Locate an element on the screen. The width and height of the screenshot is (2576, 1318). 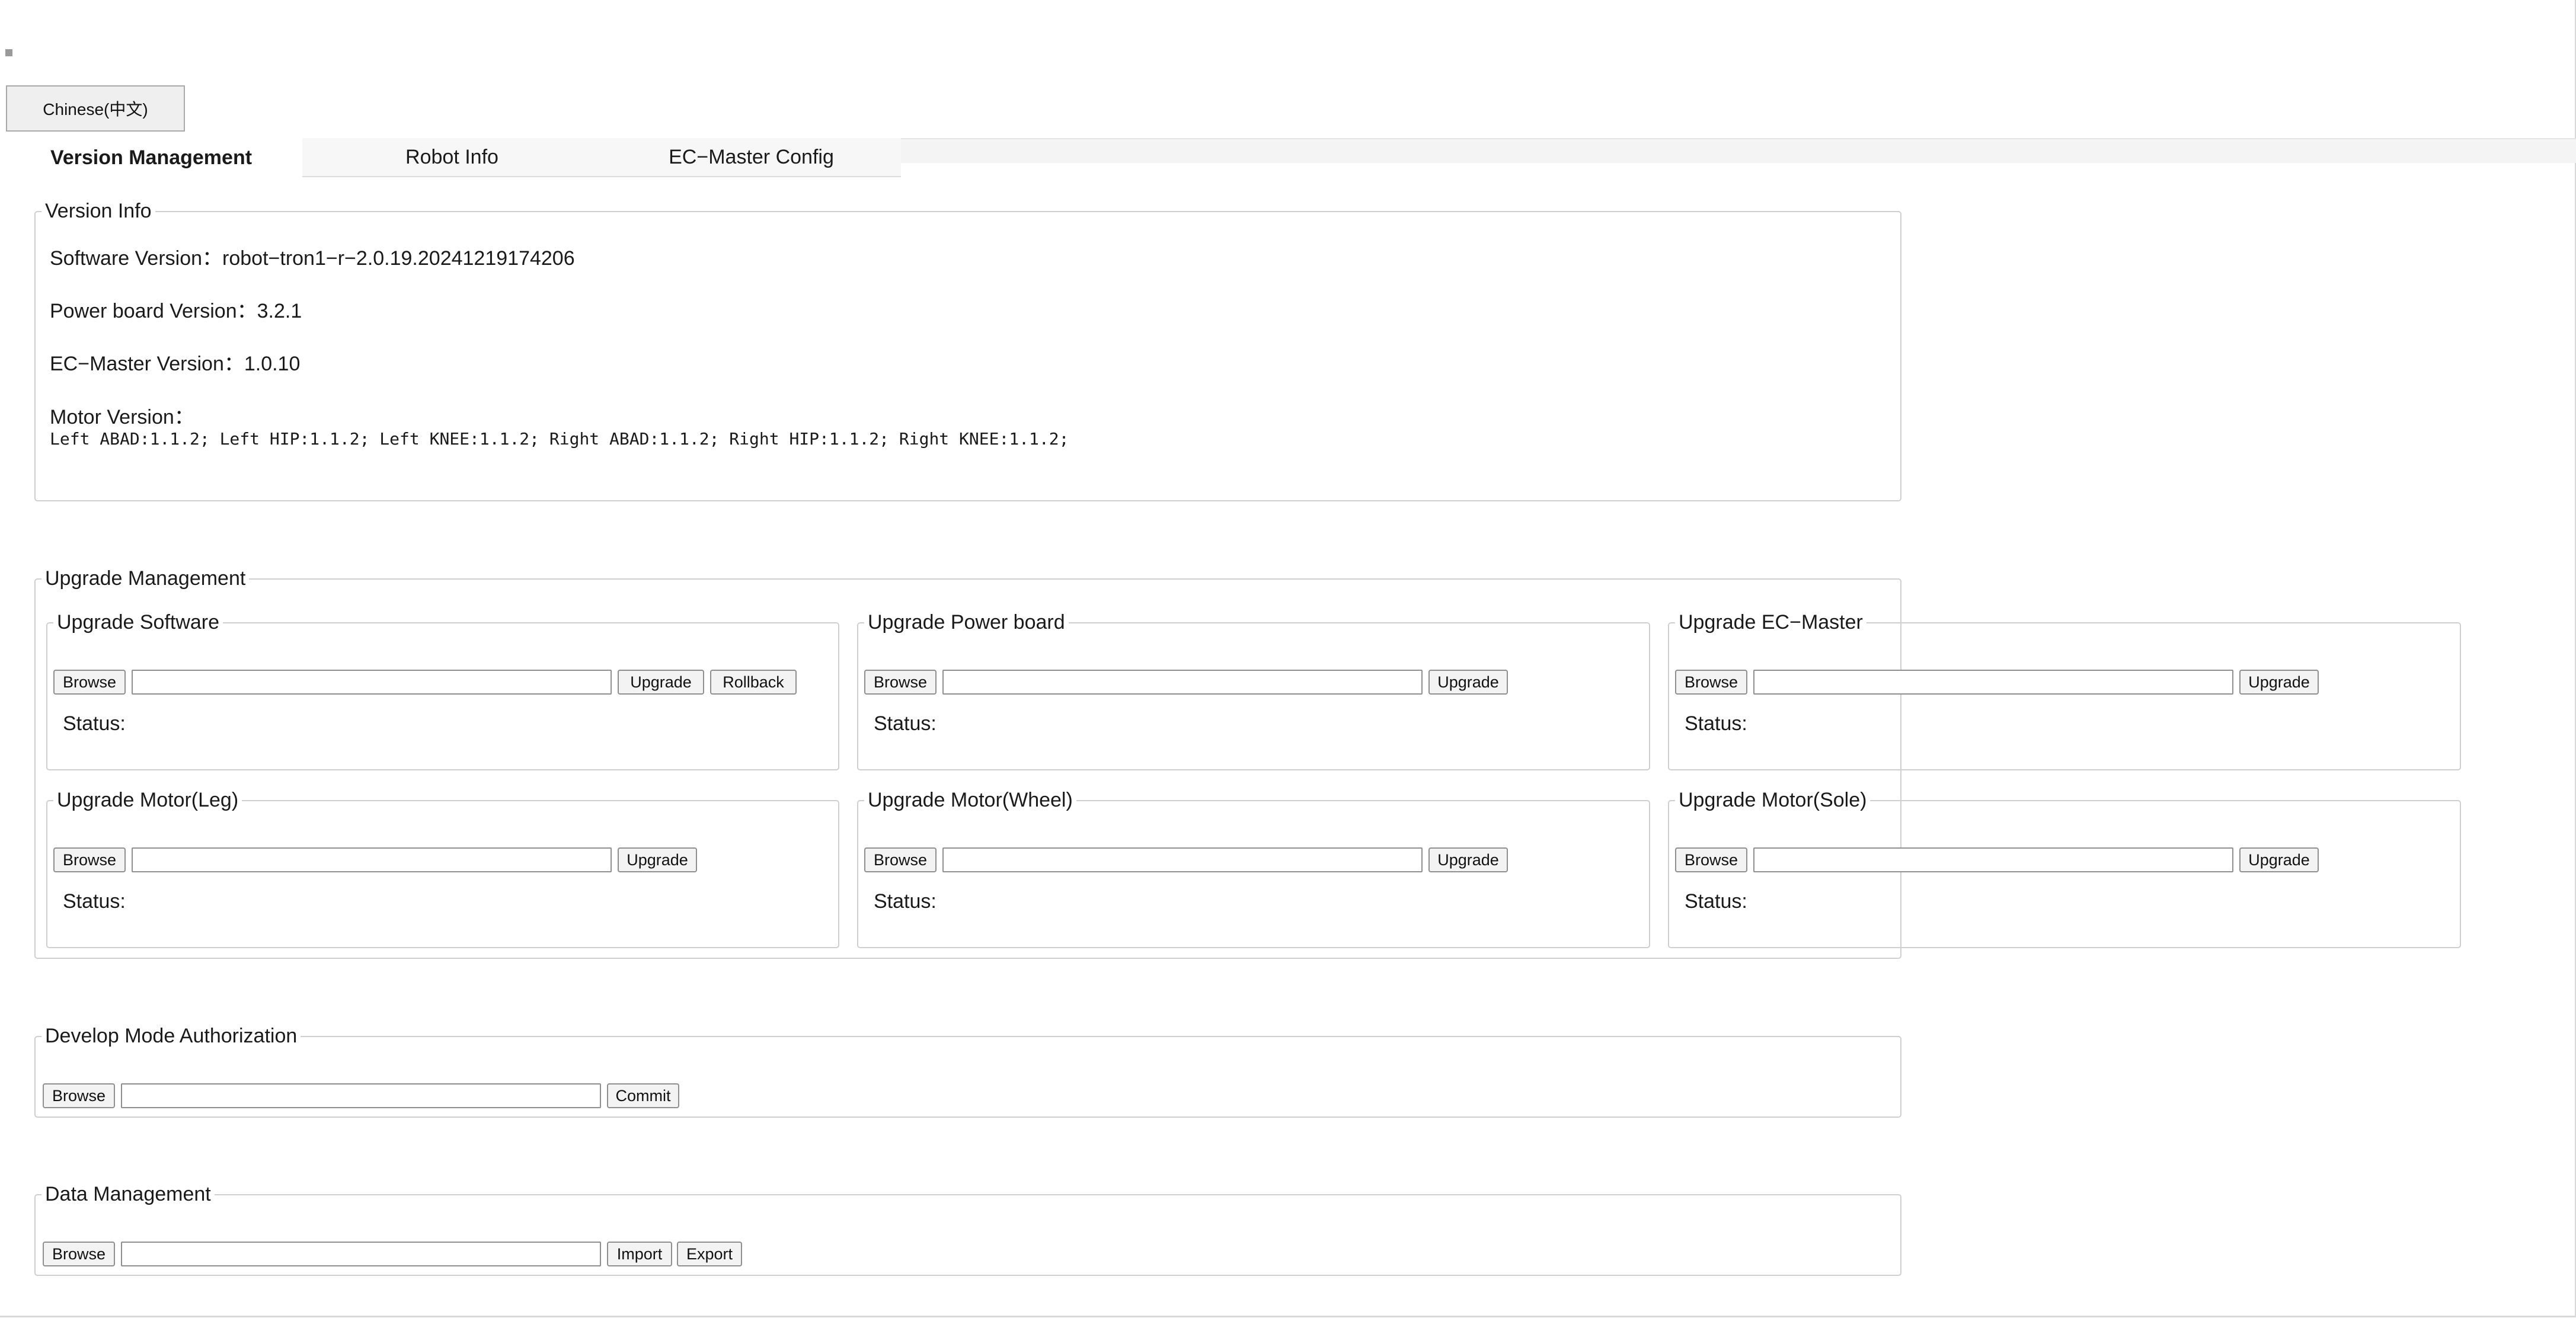
authorization-file-field is located at coordinates (361, 1095).